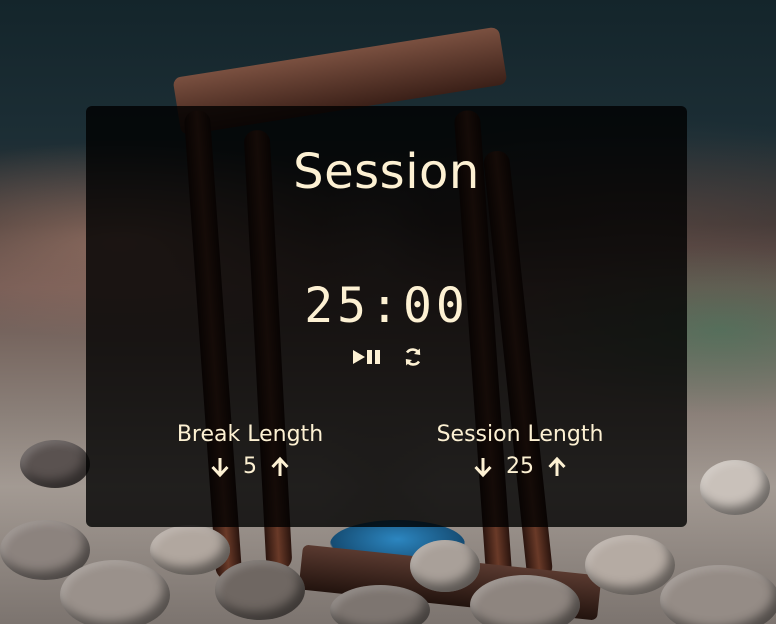 The height and width of the screenshot is (624, 776). I want to click on break-increment-button, so click(280, 467).